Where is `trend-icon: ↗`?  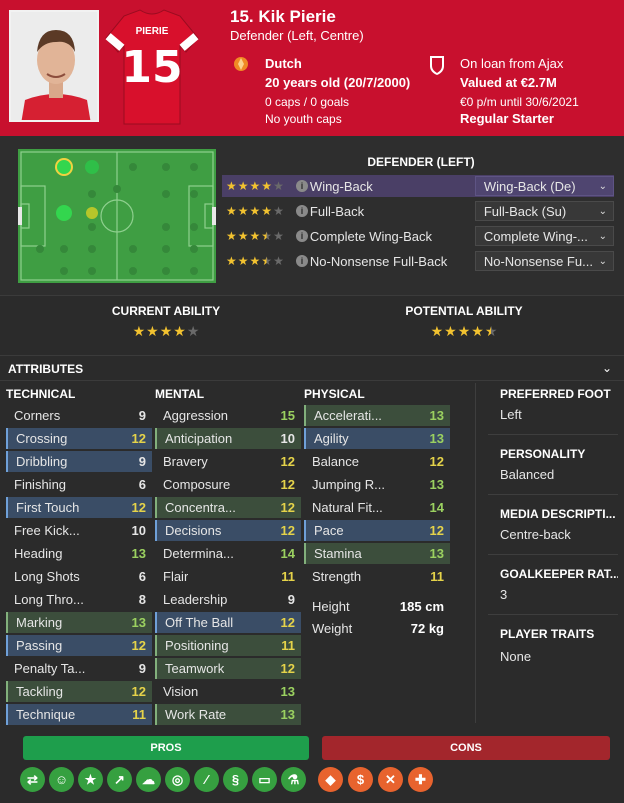 trend-icon: ↗ is located at coordinates (119, 779).